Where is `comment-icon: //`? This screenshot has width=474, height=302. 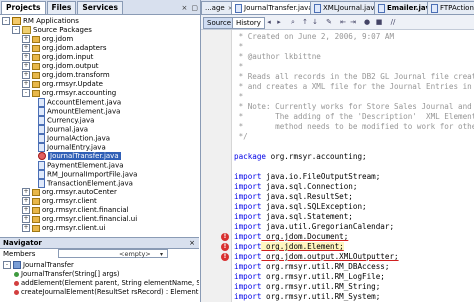 comment-icon: // is located at coordinates (393, 22).